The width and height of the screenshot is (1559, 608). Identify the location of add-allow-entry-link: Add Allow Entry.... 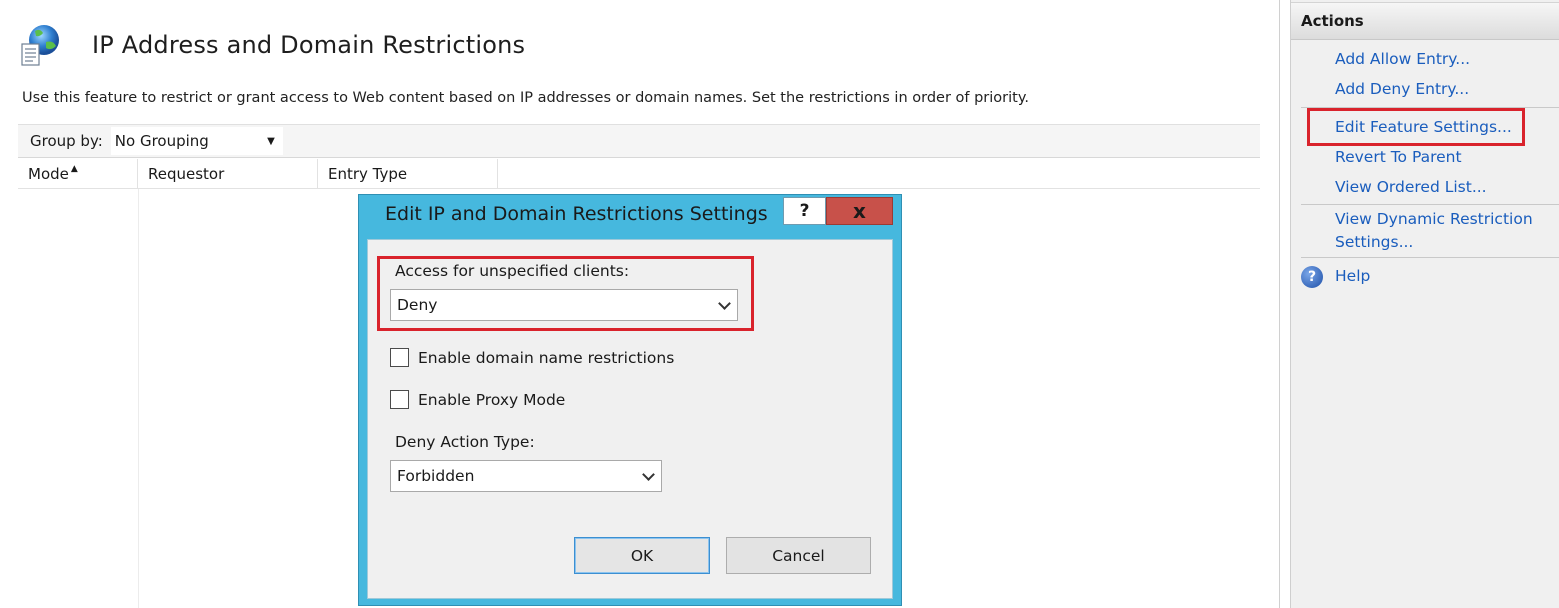
(1402, 59).